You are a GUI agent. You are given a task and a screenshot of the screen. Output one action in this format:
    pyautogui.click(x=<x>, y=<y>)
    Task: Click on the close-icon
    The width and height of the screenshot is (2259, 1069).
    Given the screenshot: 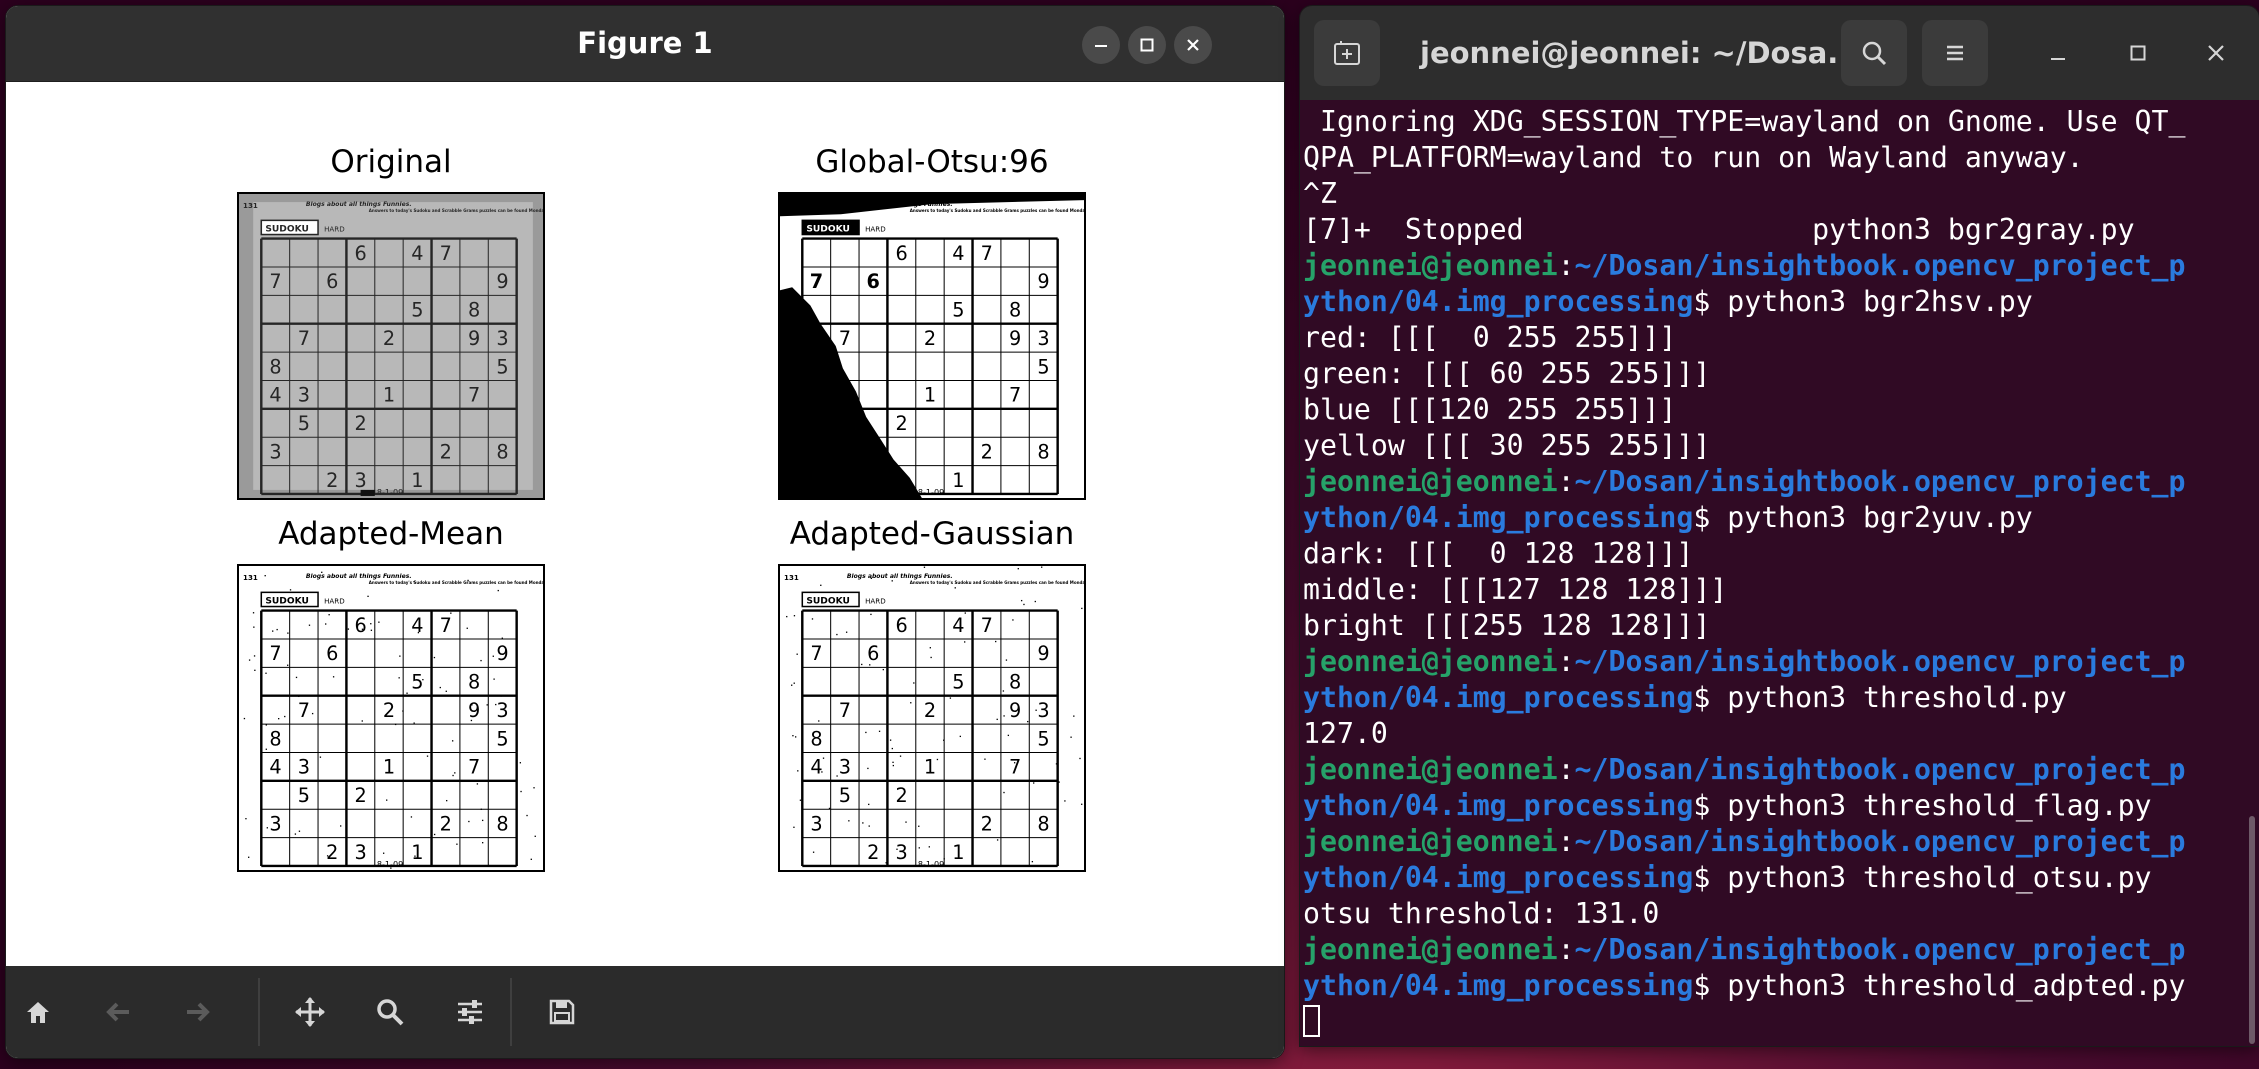 What is the action you would take?
    pyautogui.click(x=2216, y=53)
    